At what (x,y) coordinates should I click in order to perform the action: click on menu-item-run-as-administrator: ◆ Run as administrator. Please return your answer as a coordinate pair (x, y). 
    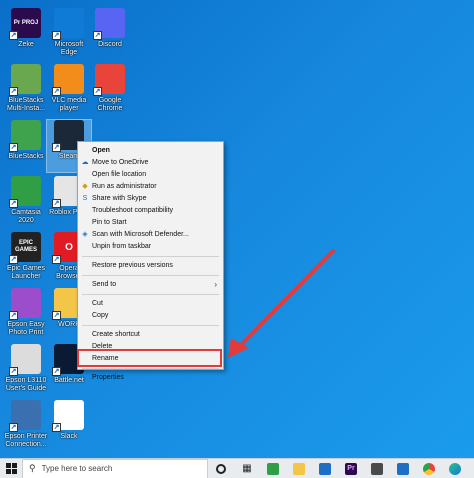
    Looking at the image, I should click on (150, 187).